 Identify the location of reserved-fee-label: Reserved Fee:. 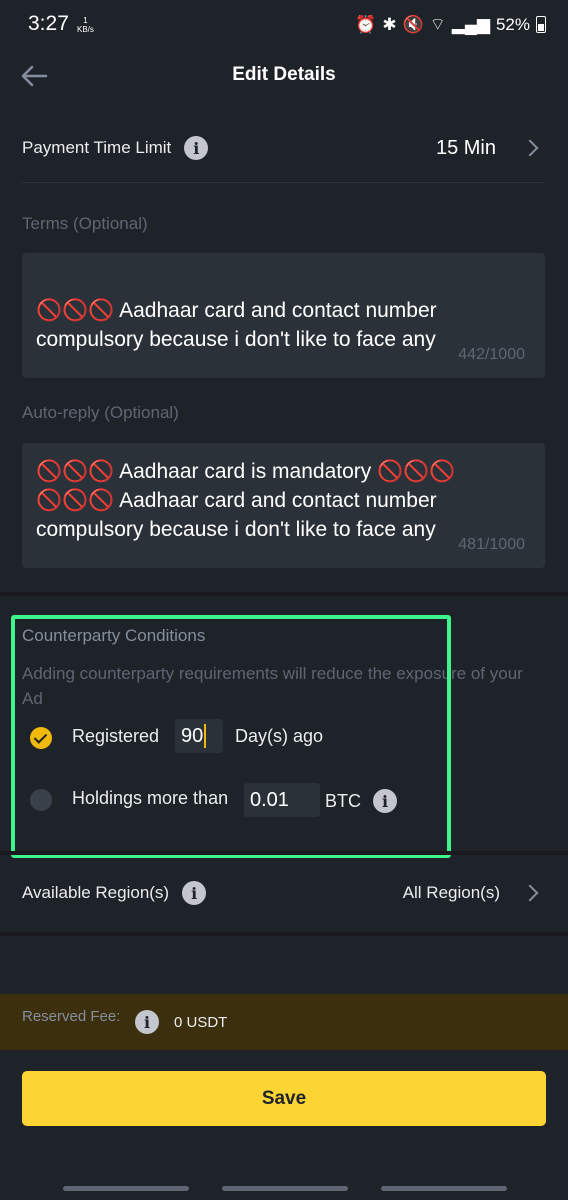
(71, 1016).